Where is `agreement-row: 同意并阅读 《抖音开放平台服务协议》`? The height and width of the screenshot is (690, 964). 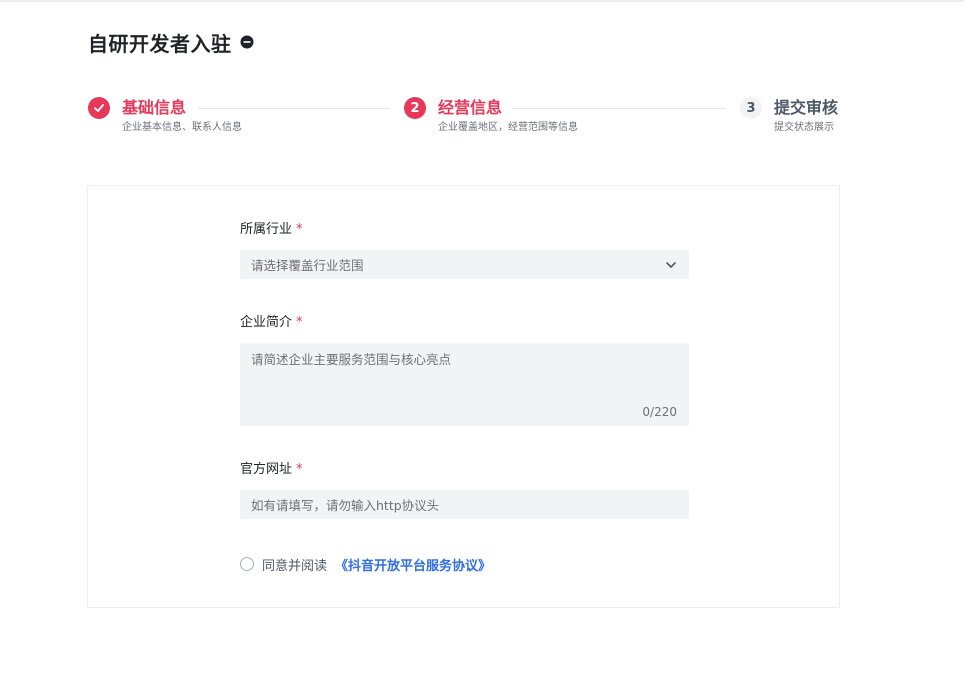
agreement-row: 同意并阅读 《抖音开放平台服务协议》 is located at coordinates (365, 564).